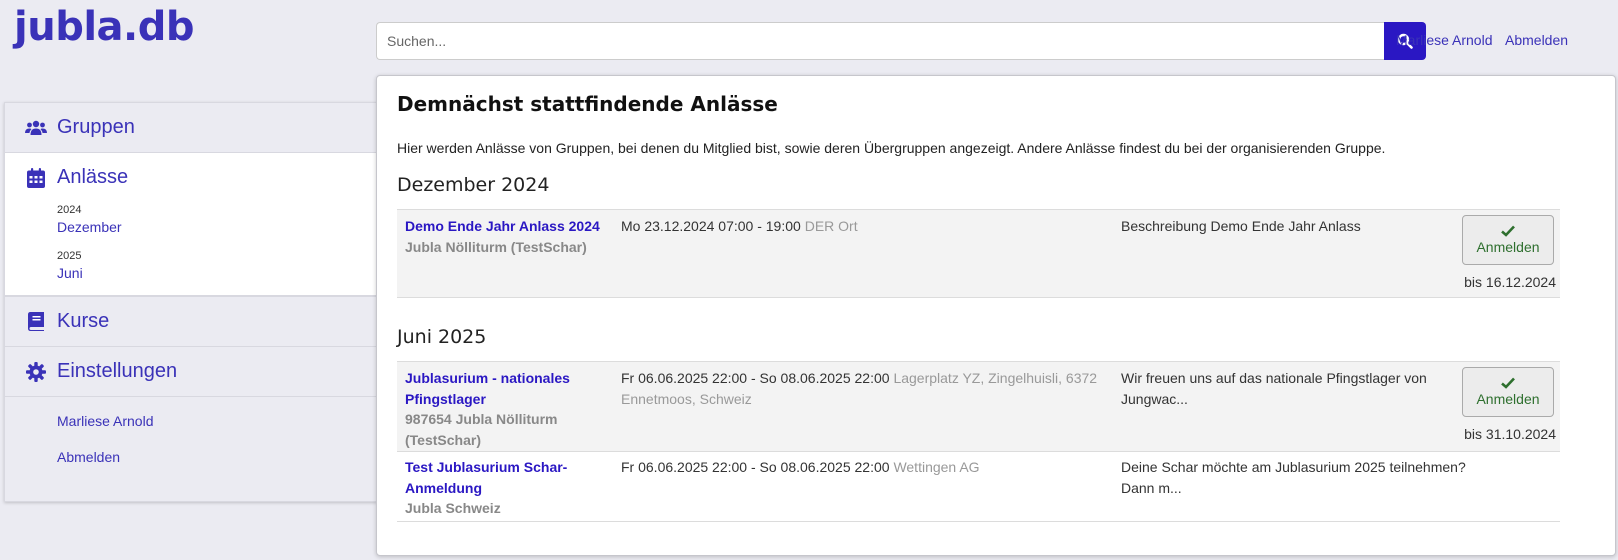  What do you see at coordinates (587, 104) in the screenshot?
I see `page-title: Demnächst stattfindende Anlässe` at bounding box center [587, 104].